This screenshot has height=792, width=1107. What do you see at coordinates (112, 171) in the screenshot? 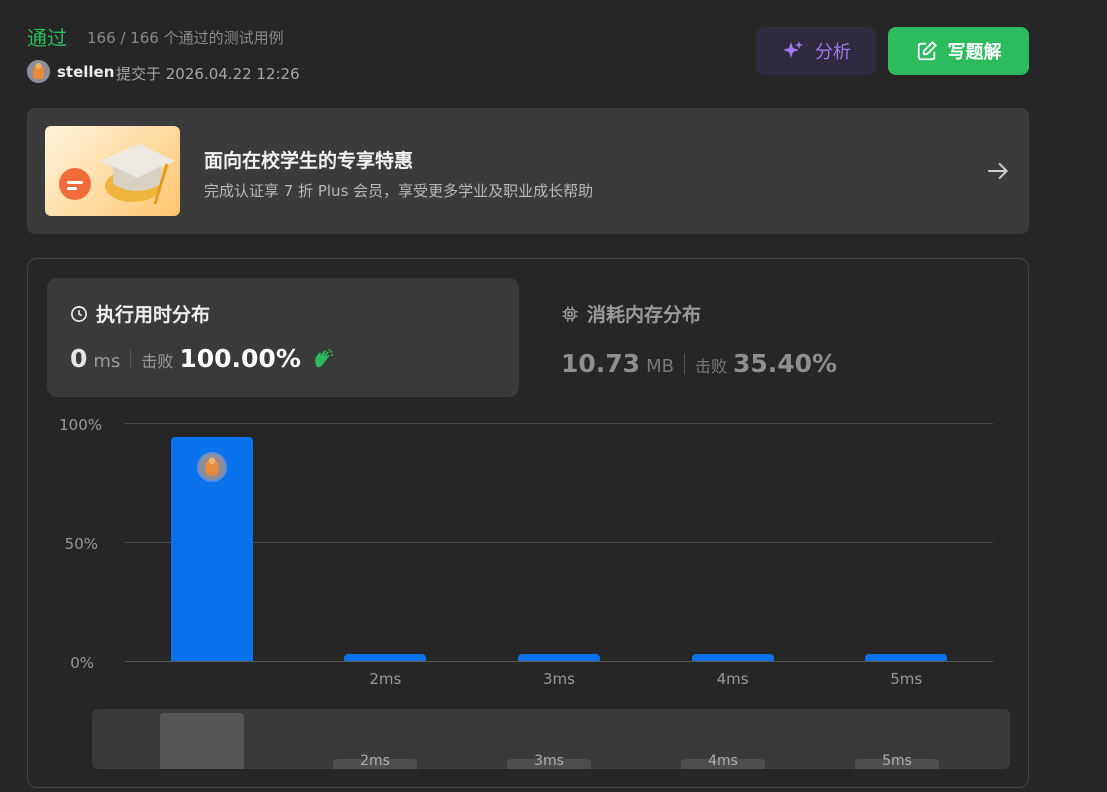
I see `graduation-cap-illustration` at bounding box center [112, 171].